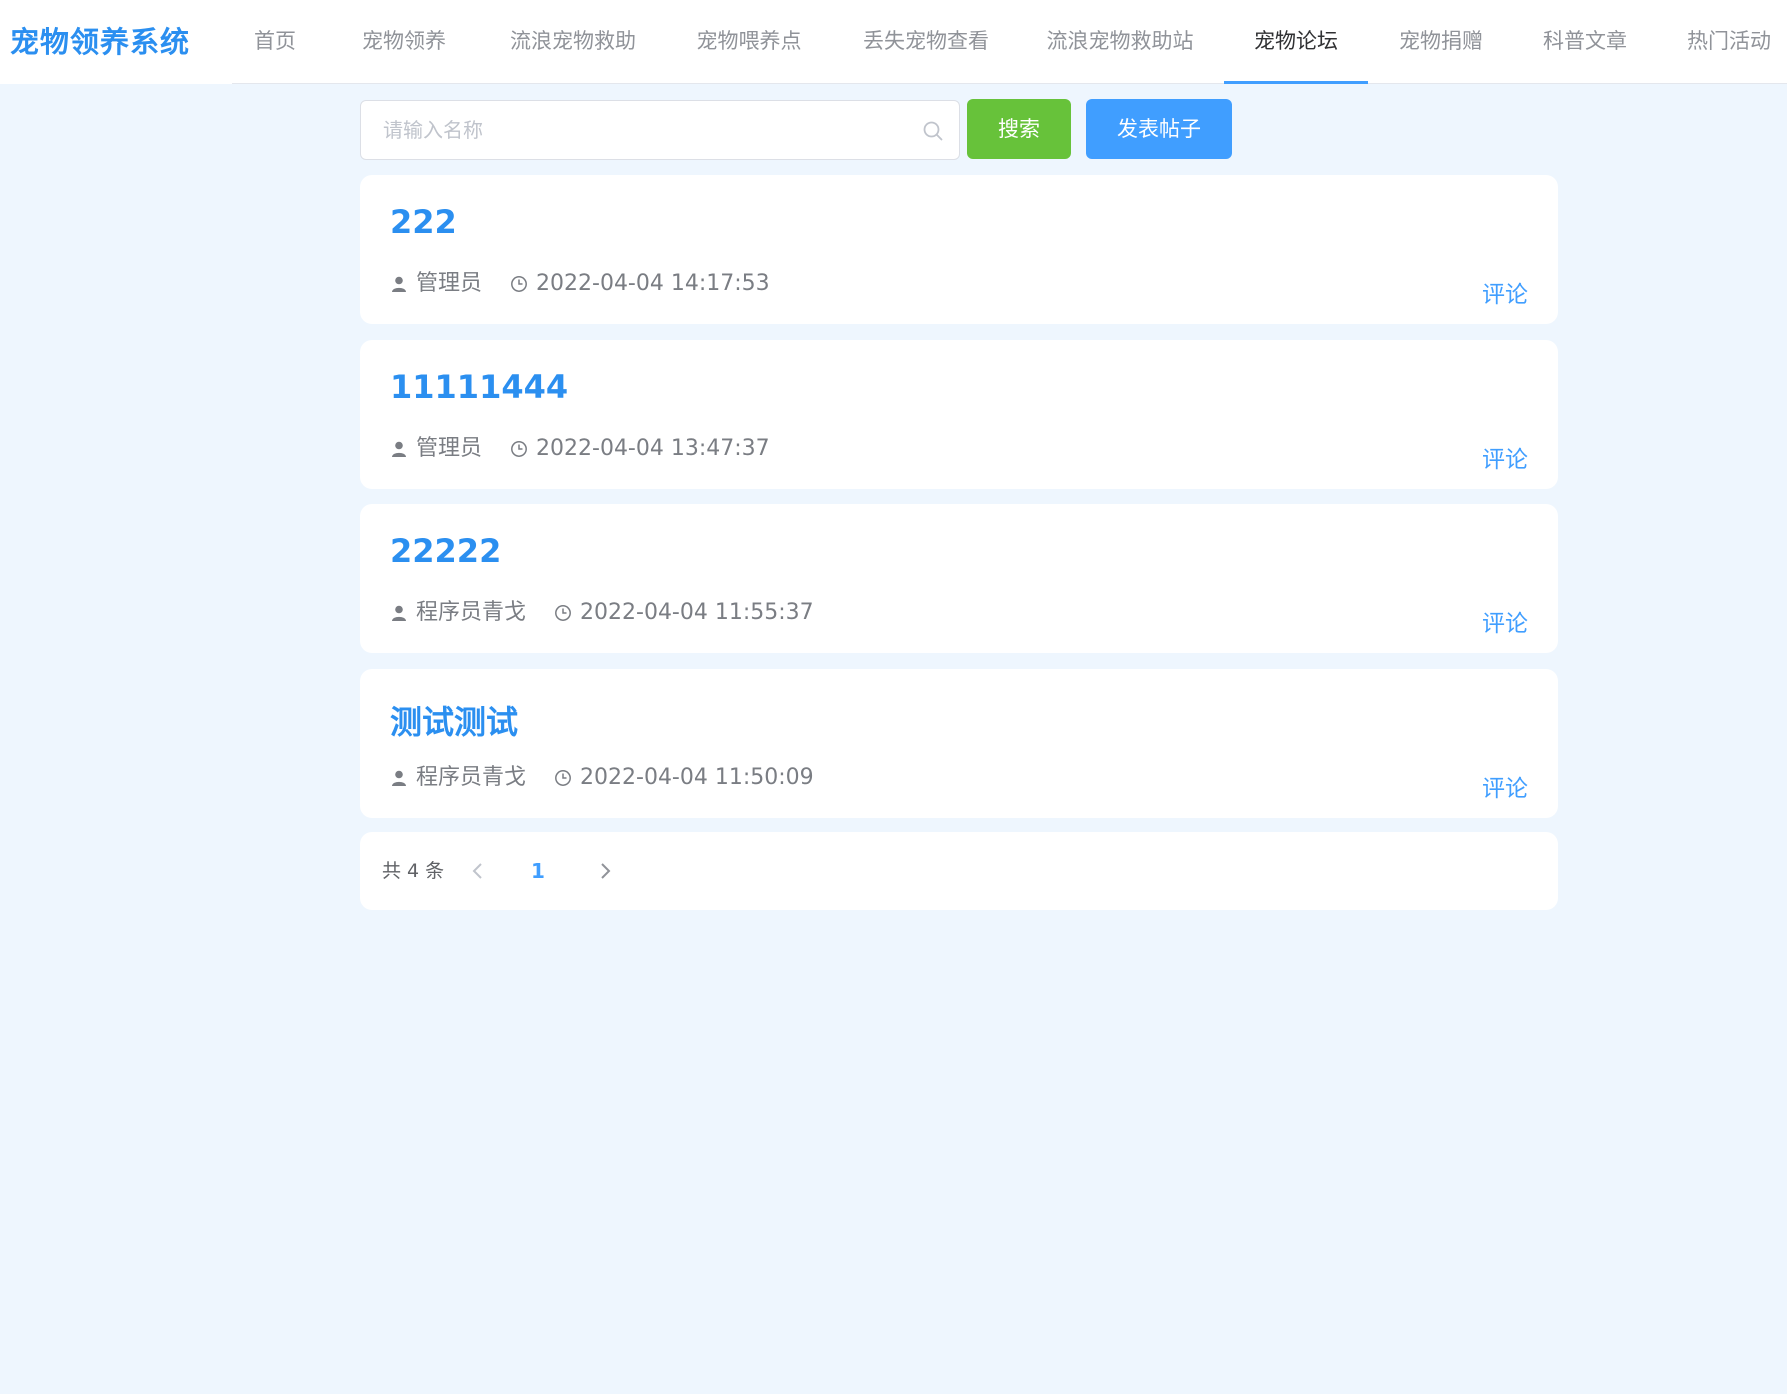  Describe the element at coordinates (275, 42) in the screenshot. I see `nav-item-home: 首页` at that location.